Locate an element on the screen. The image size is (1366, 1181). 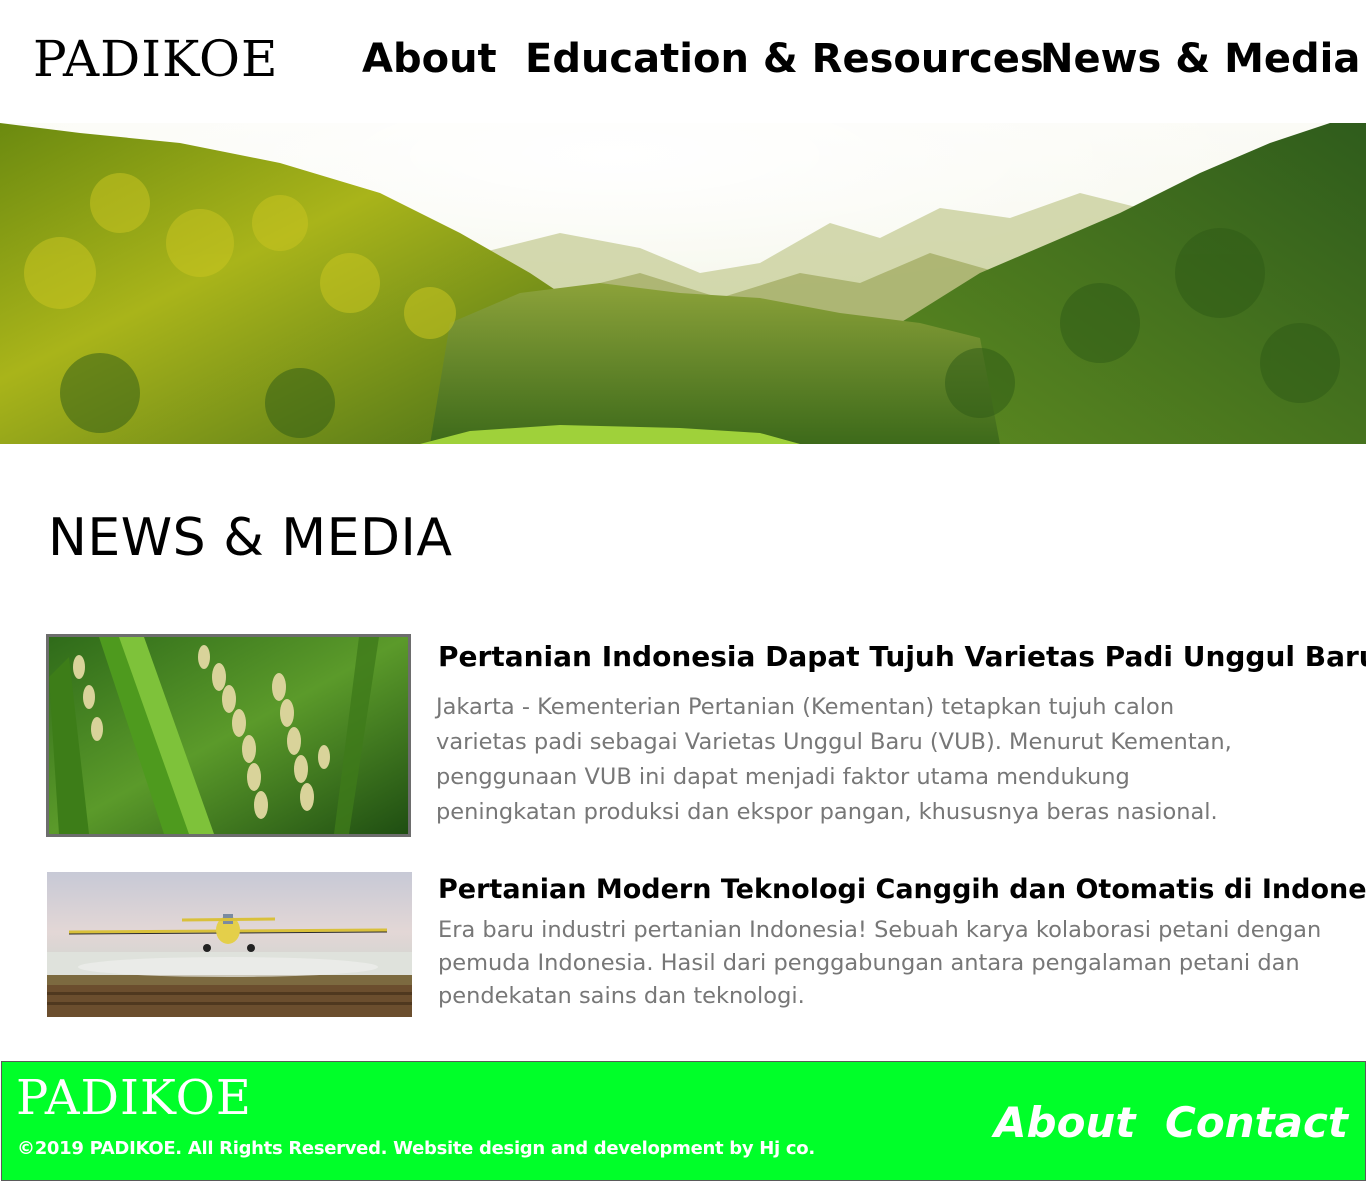
site-logo: PADIKOE is located at coordinates (156, 59).